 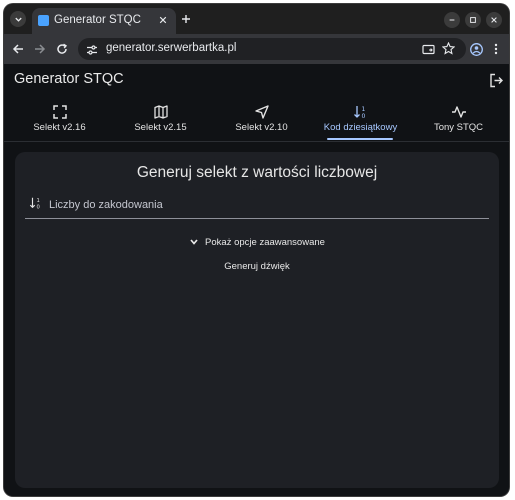 I want to click on browser-toolbar: generator.serwerbartka.pl, so click(x=256, y=49).